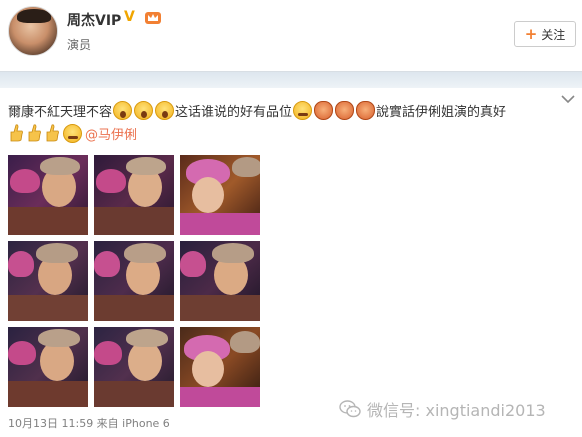  Describe the element at coordinates (568, 99) in the screenshot. I see `chevron-down-icon` at that location.